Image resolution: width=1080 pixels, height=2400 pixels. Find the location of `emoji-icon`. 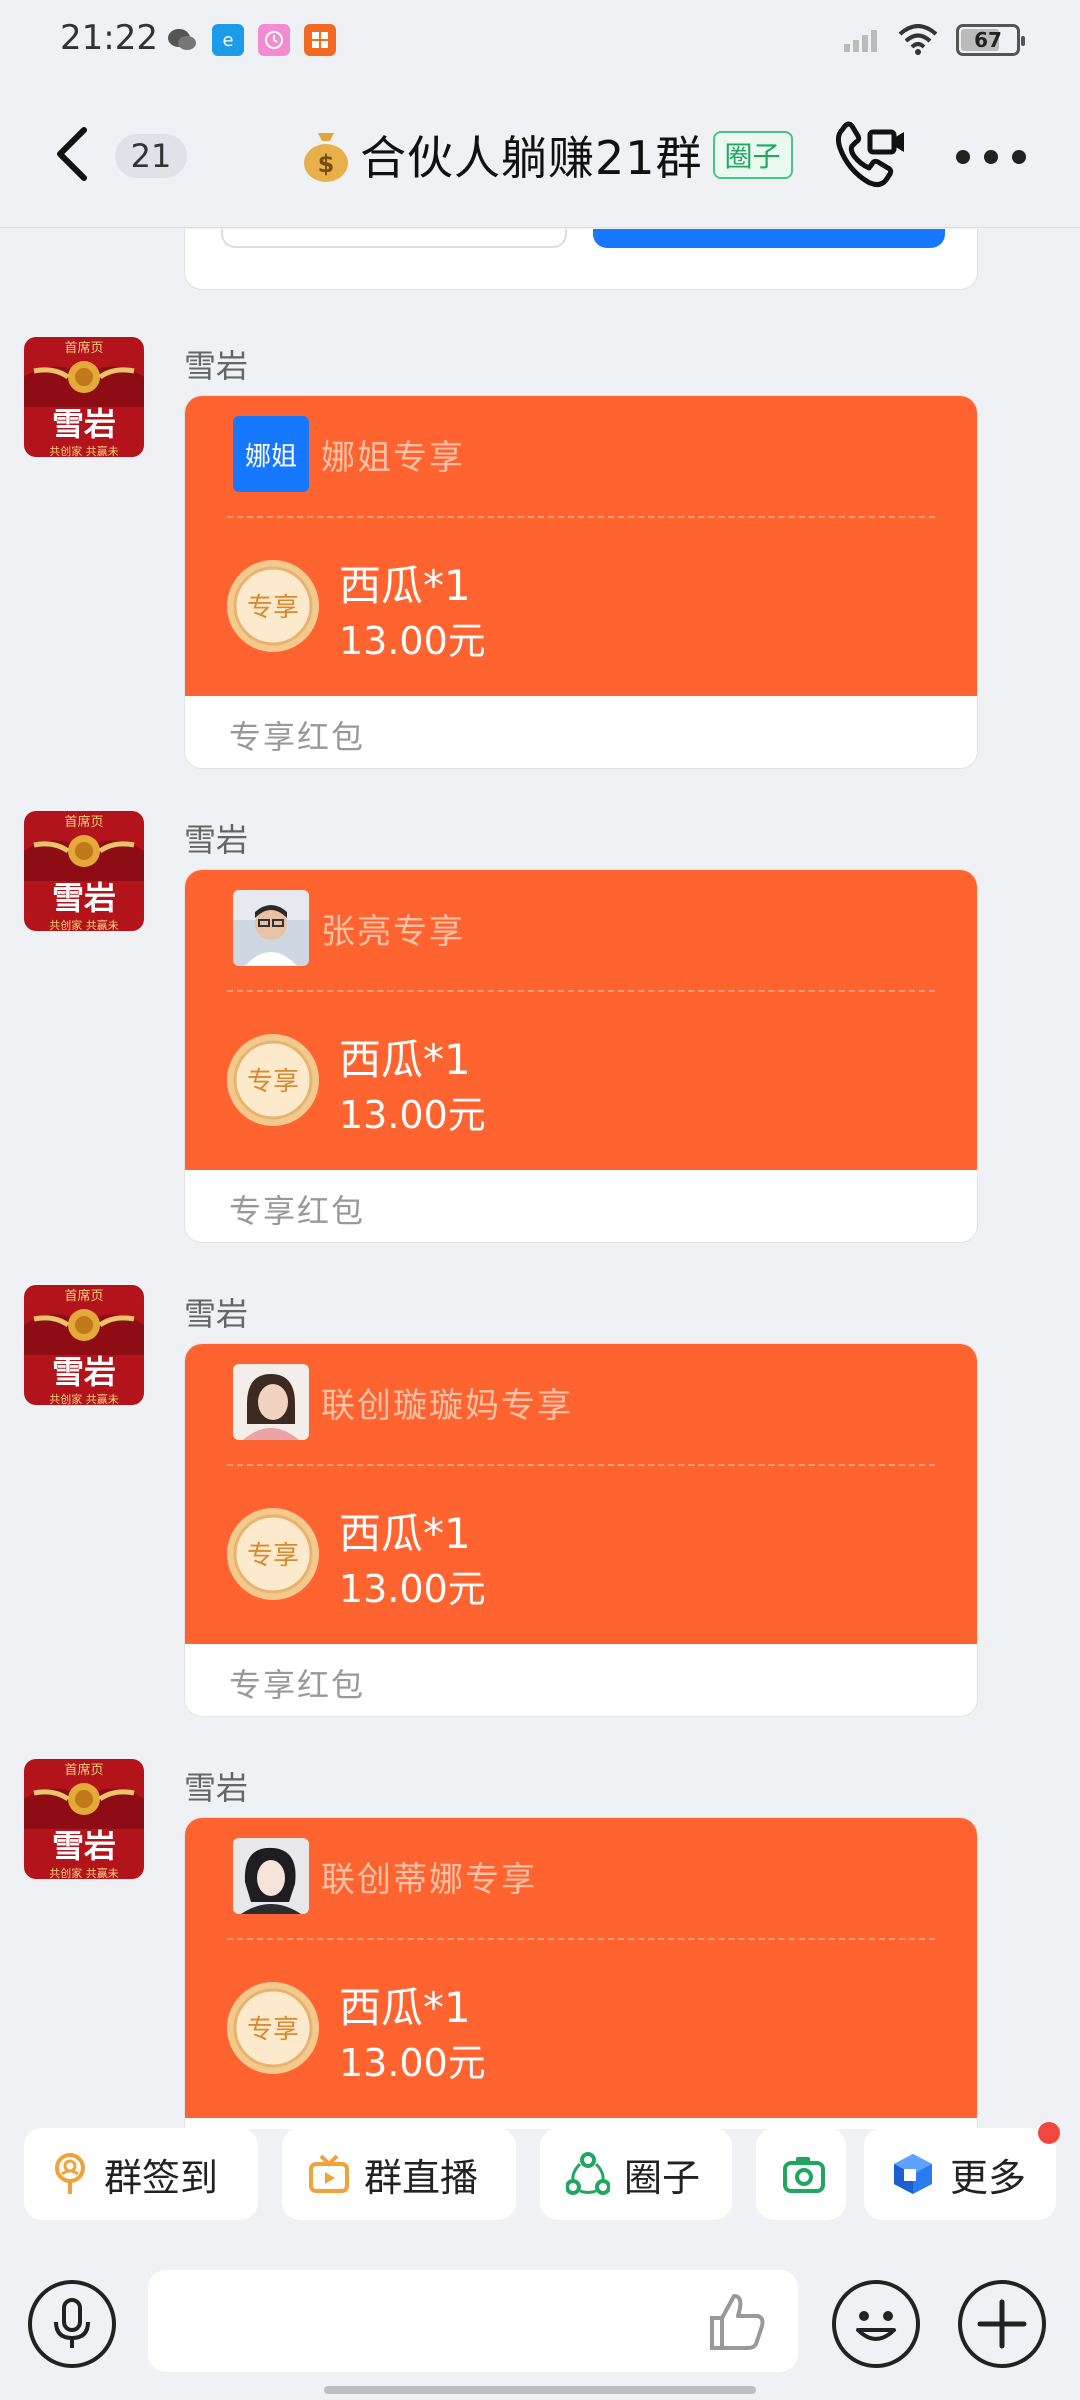

emoji-icon is located at coordinates (876, 2326).